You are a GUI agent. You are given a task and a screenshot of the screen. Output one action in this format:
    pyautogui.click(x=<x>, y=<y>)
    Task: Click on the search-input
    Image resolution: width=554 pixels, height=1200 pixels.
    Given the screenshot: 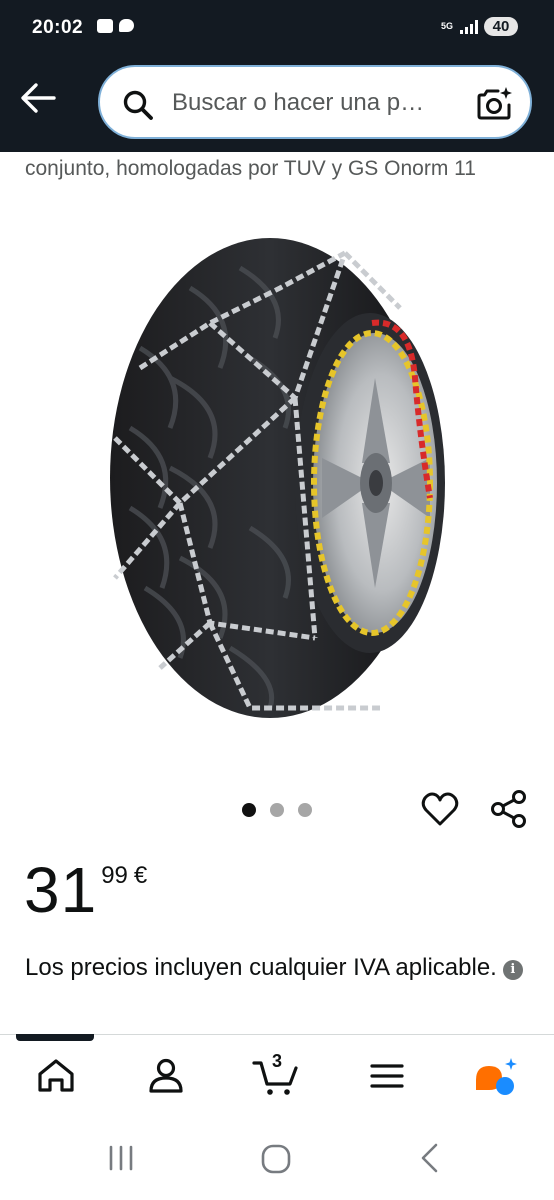 What is the action you would take?
    pyautogui.click(x=317, y=103)
    